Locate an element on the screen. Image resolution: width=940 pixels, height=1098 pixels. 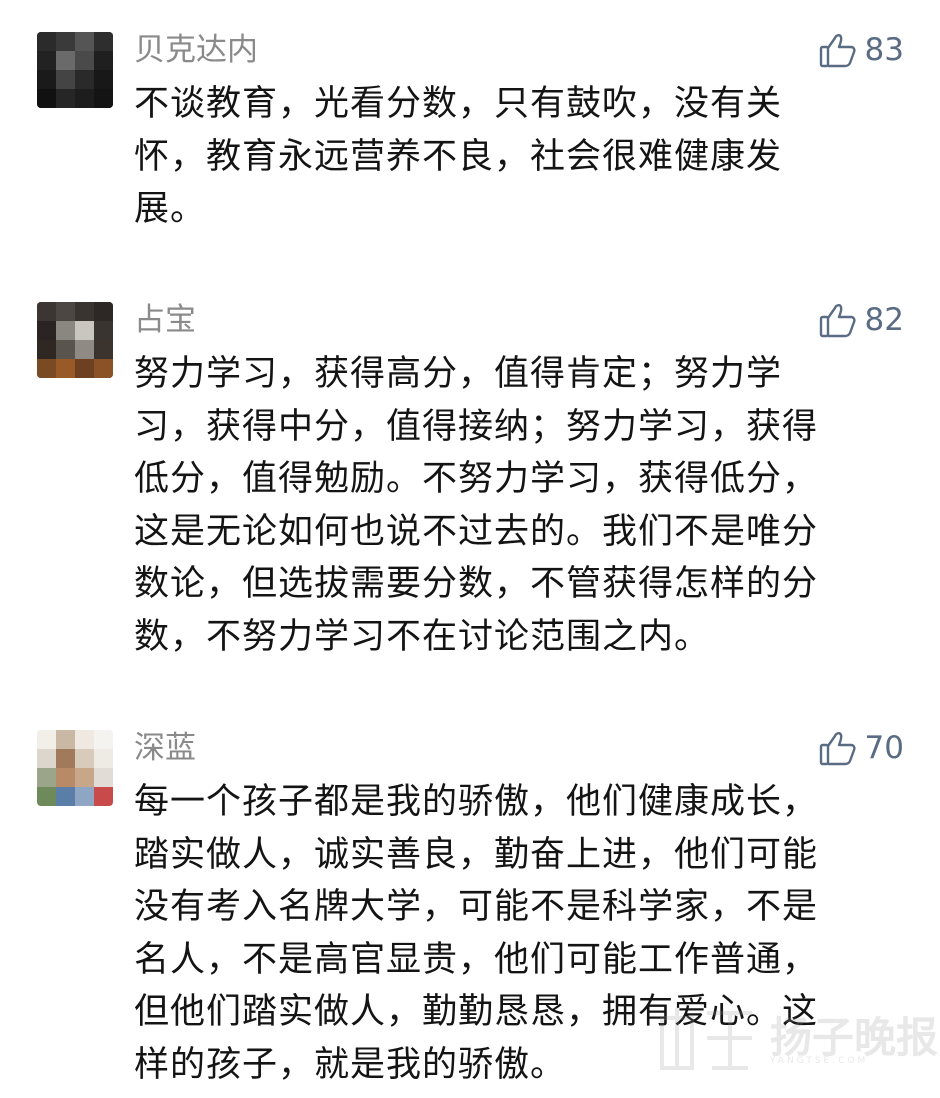
username: 深蓝 is located at coordinates (165, 748).